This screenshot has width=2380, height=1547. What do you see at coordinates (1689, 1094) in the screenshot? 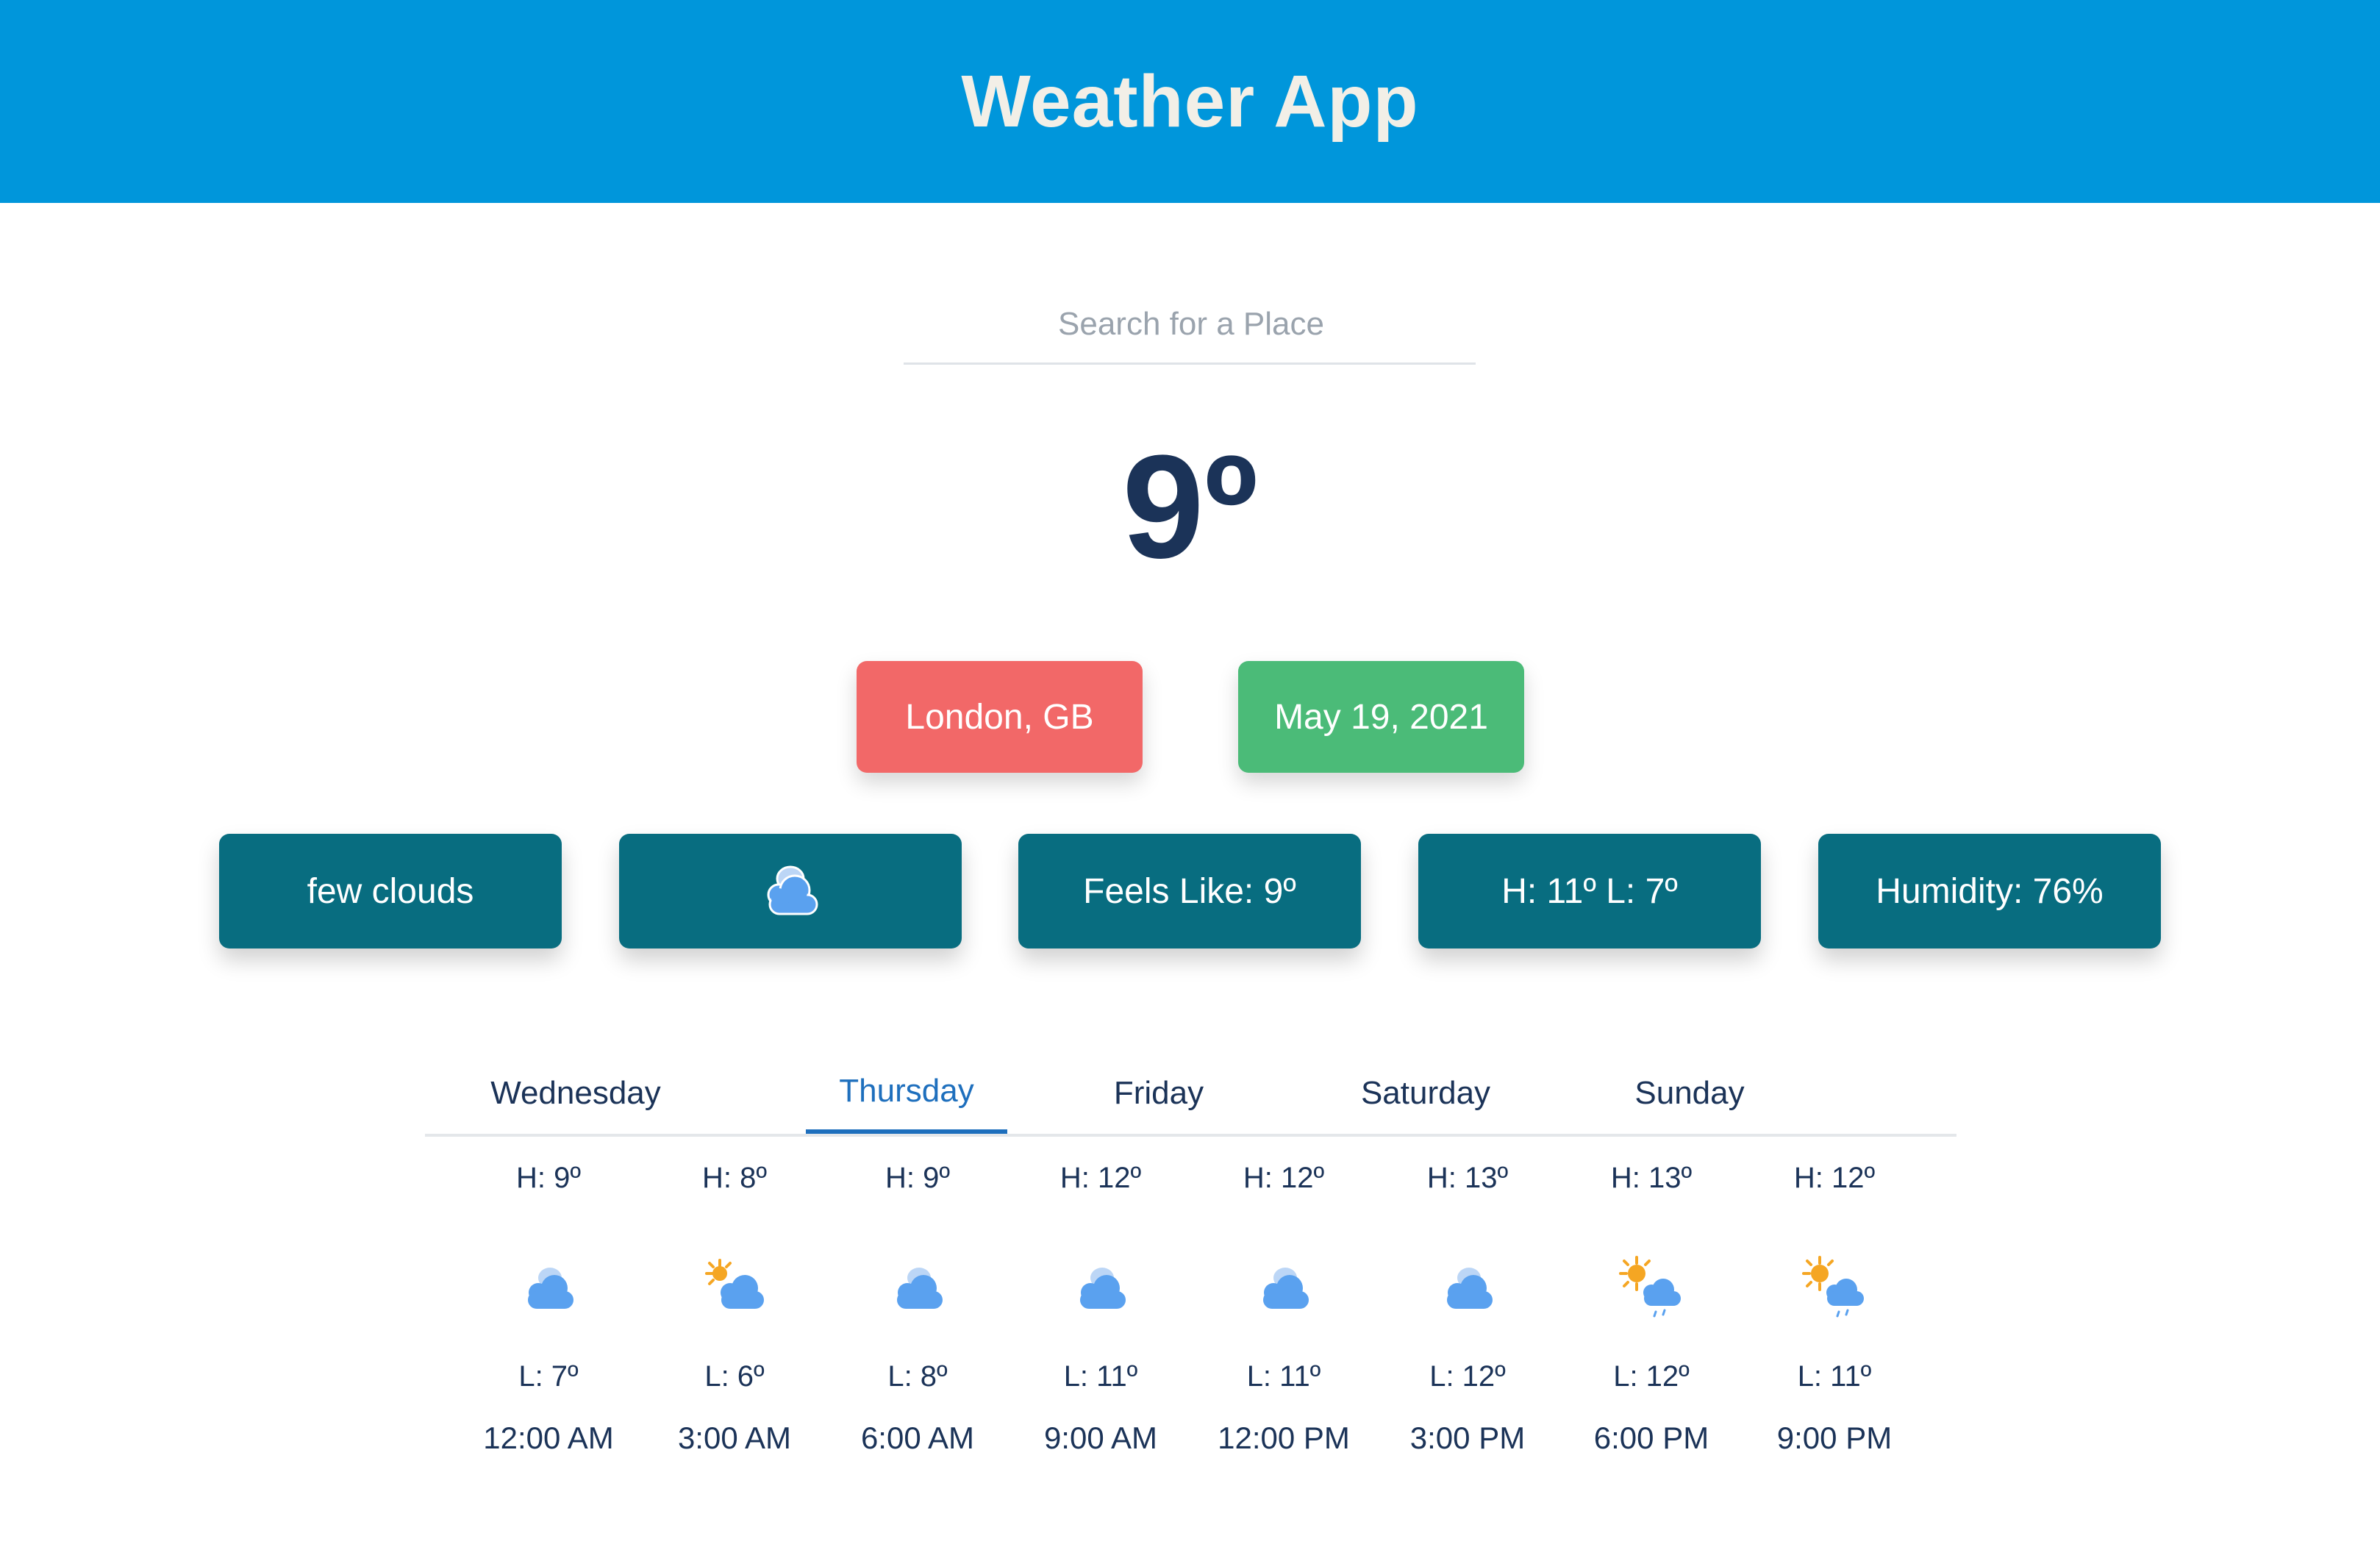
I see `tab-sunday: Sunday` at bounding box center [1689, 1094].